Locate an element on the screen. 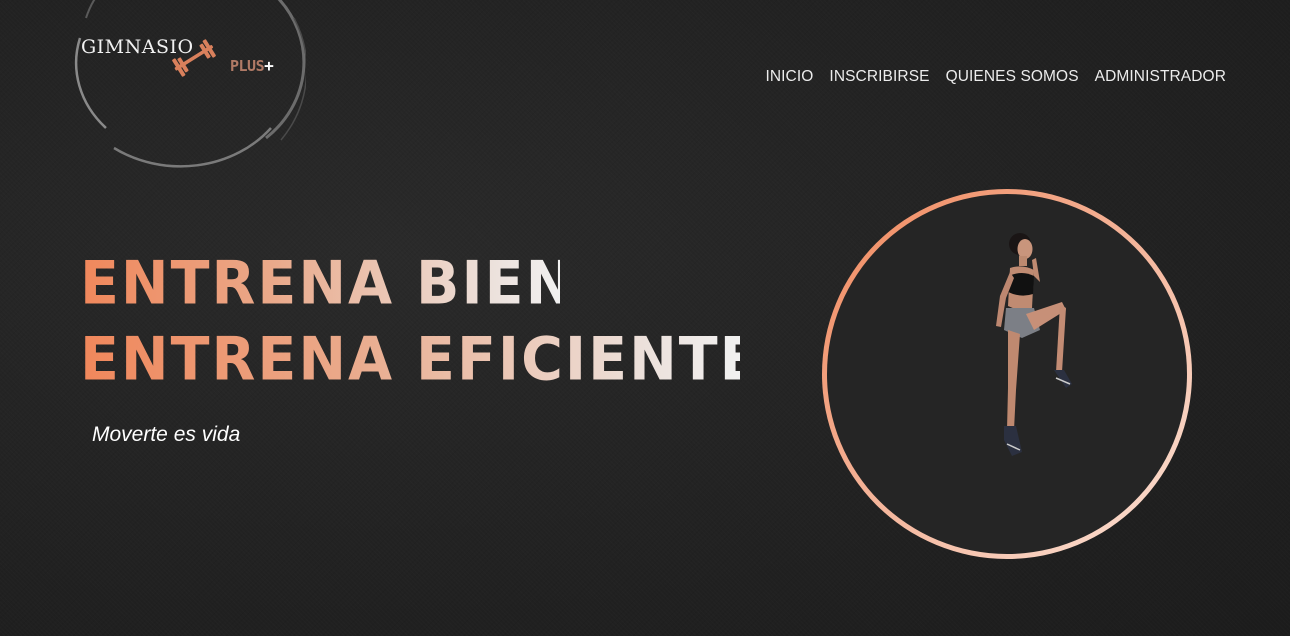 The width and height of the screenshot is (1290, 636). site-logo: GIMNASIO PLUS+ is located at coordinates (186, 87).